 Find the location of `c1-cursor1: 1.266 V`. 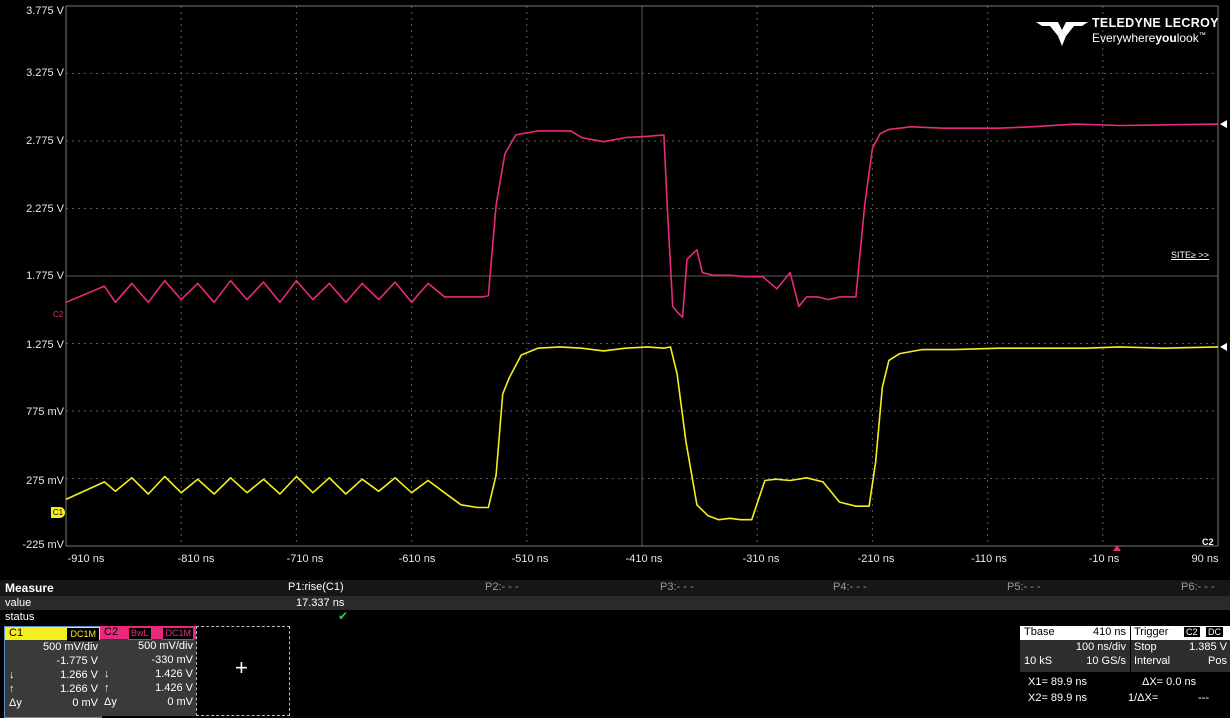

c1-cursor1: 1.266 V is located at coordinates (79, 675).